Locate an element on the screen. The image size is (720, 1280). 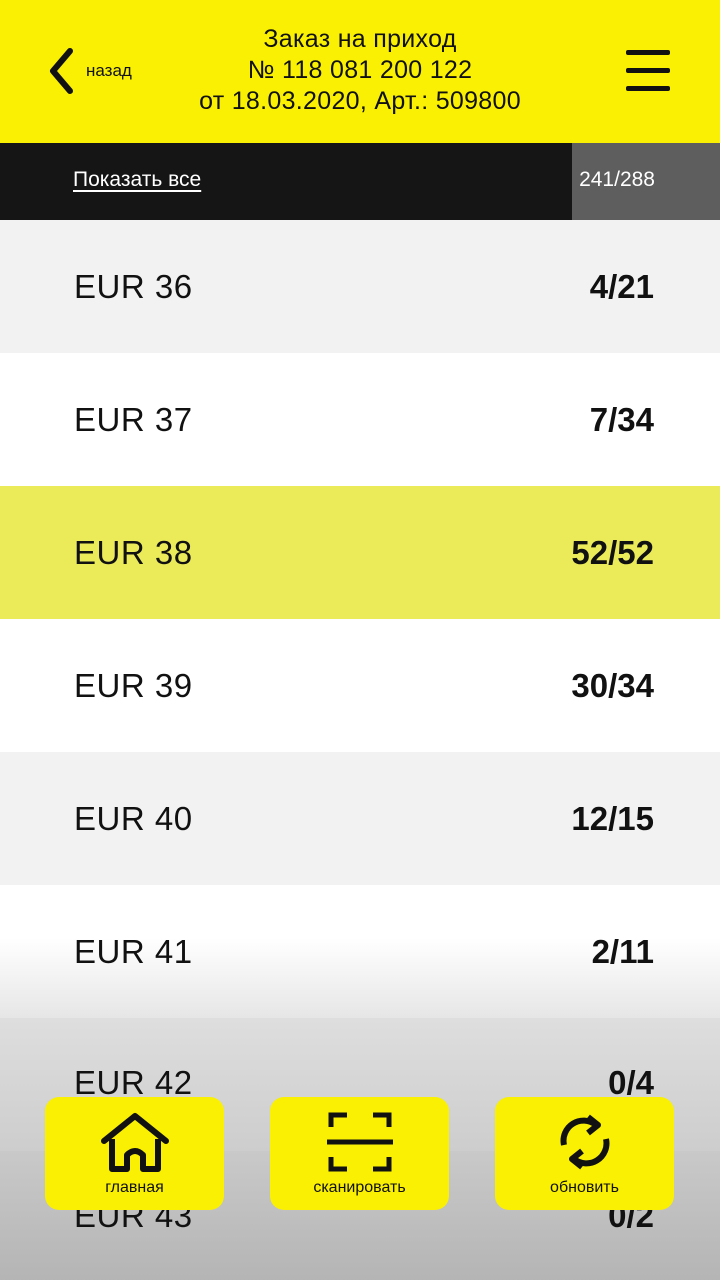
title-order-date-article: от 18.03.2020, Арт.: 509800 is located at coordinates (360, 101).